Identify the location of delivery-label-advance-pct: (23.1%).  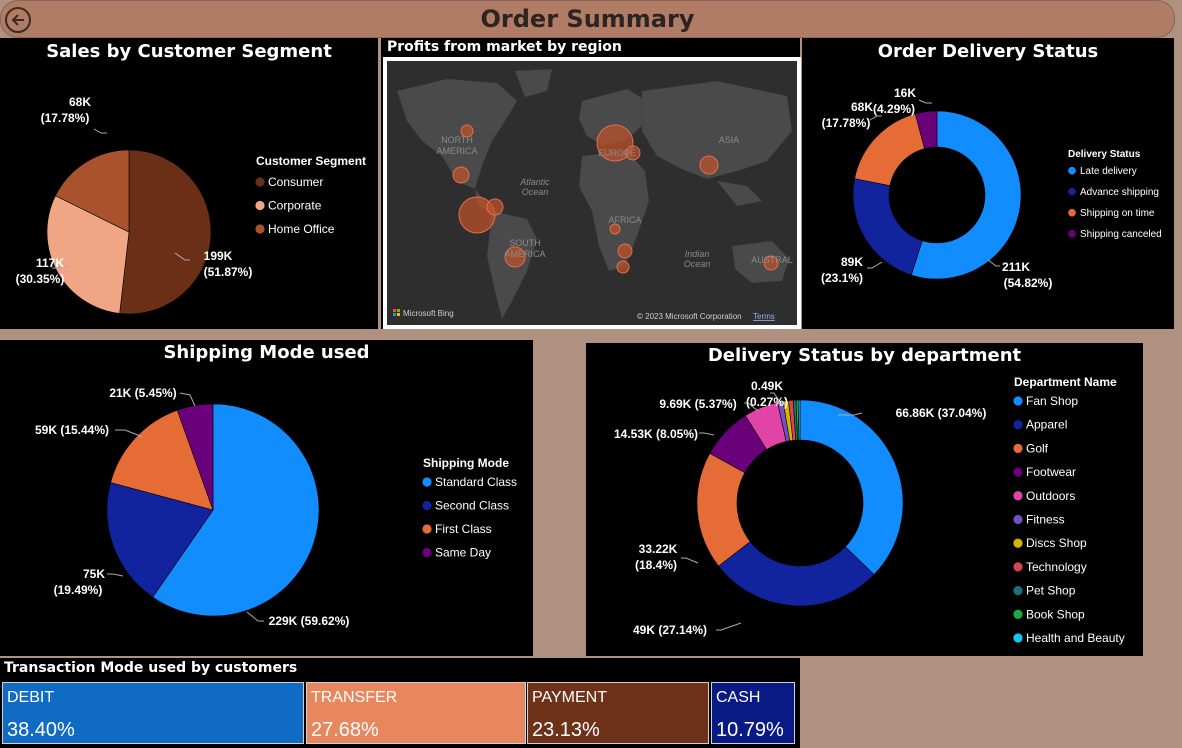
(842, 278).